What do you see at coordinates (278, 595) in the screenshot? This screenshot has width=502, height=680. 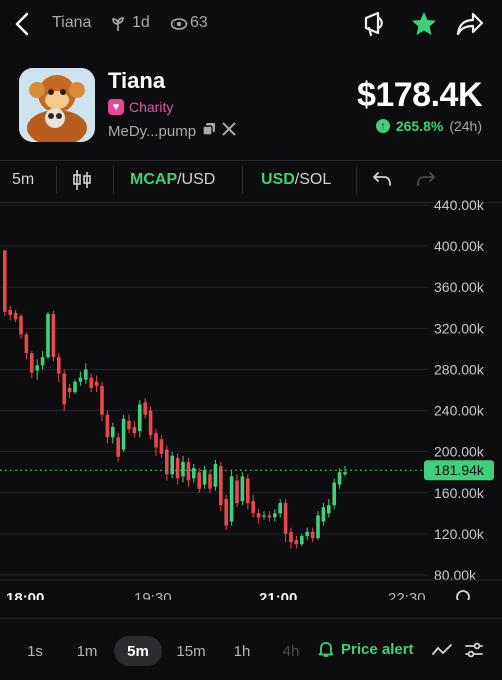 I see `x-tick-label: 21:00` at bounding box center [278, 595].